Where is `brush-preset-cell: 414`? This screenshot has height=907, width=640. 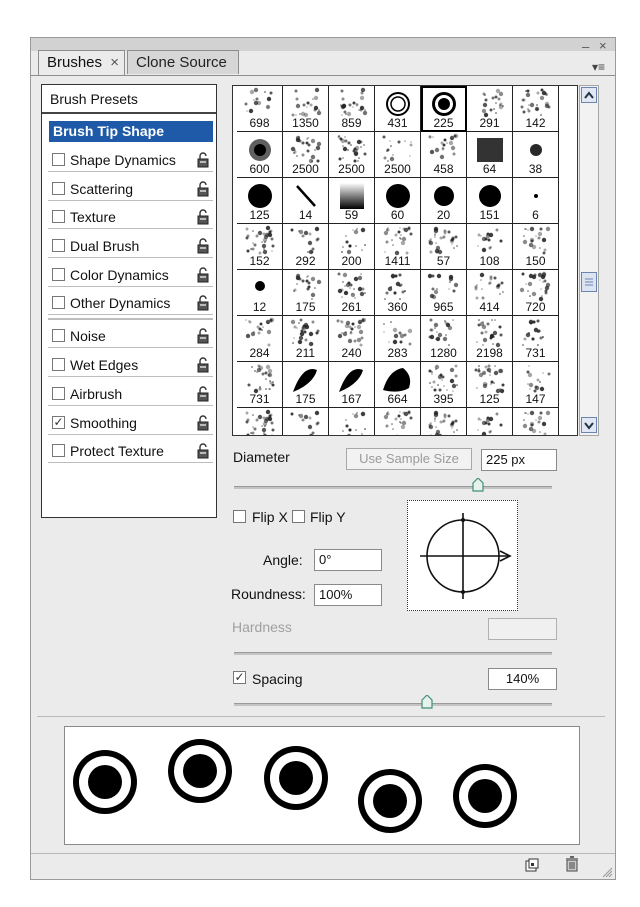 brush-preset-cell: 414 is located at coordinates (490, 293).